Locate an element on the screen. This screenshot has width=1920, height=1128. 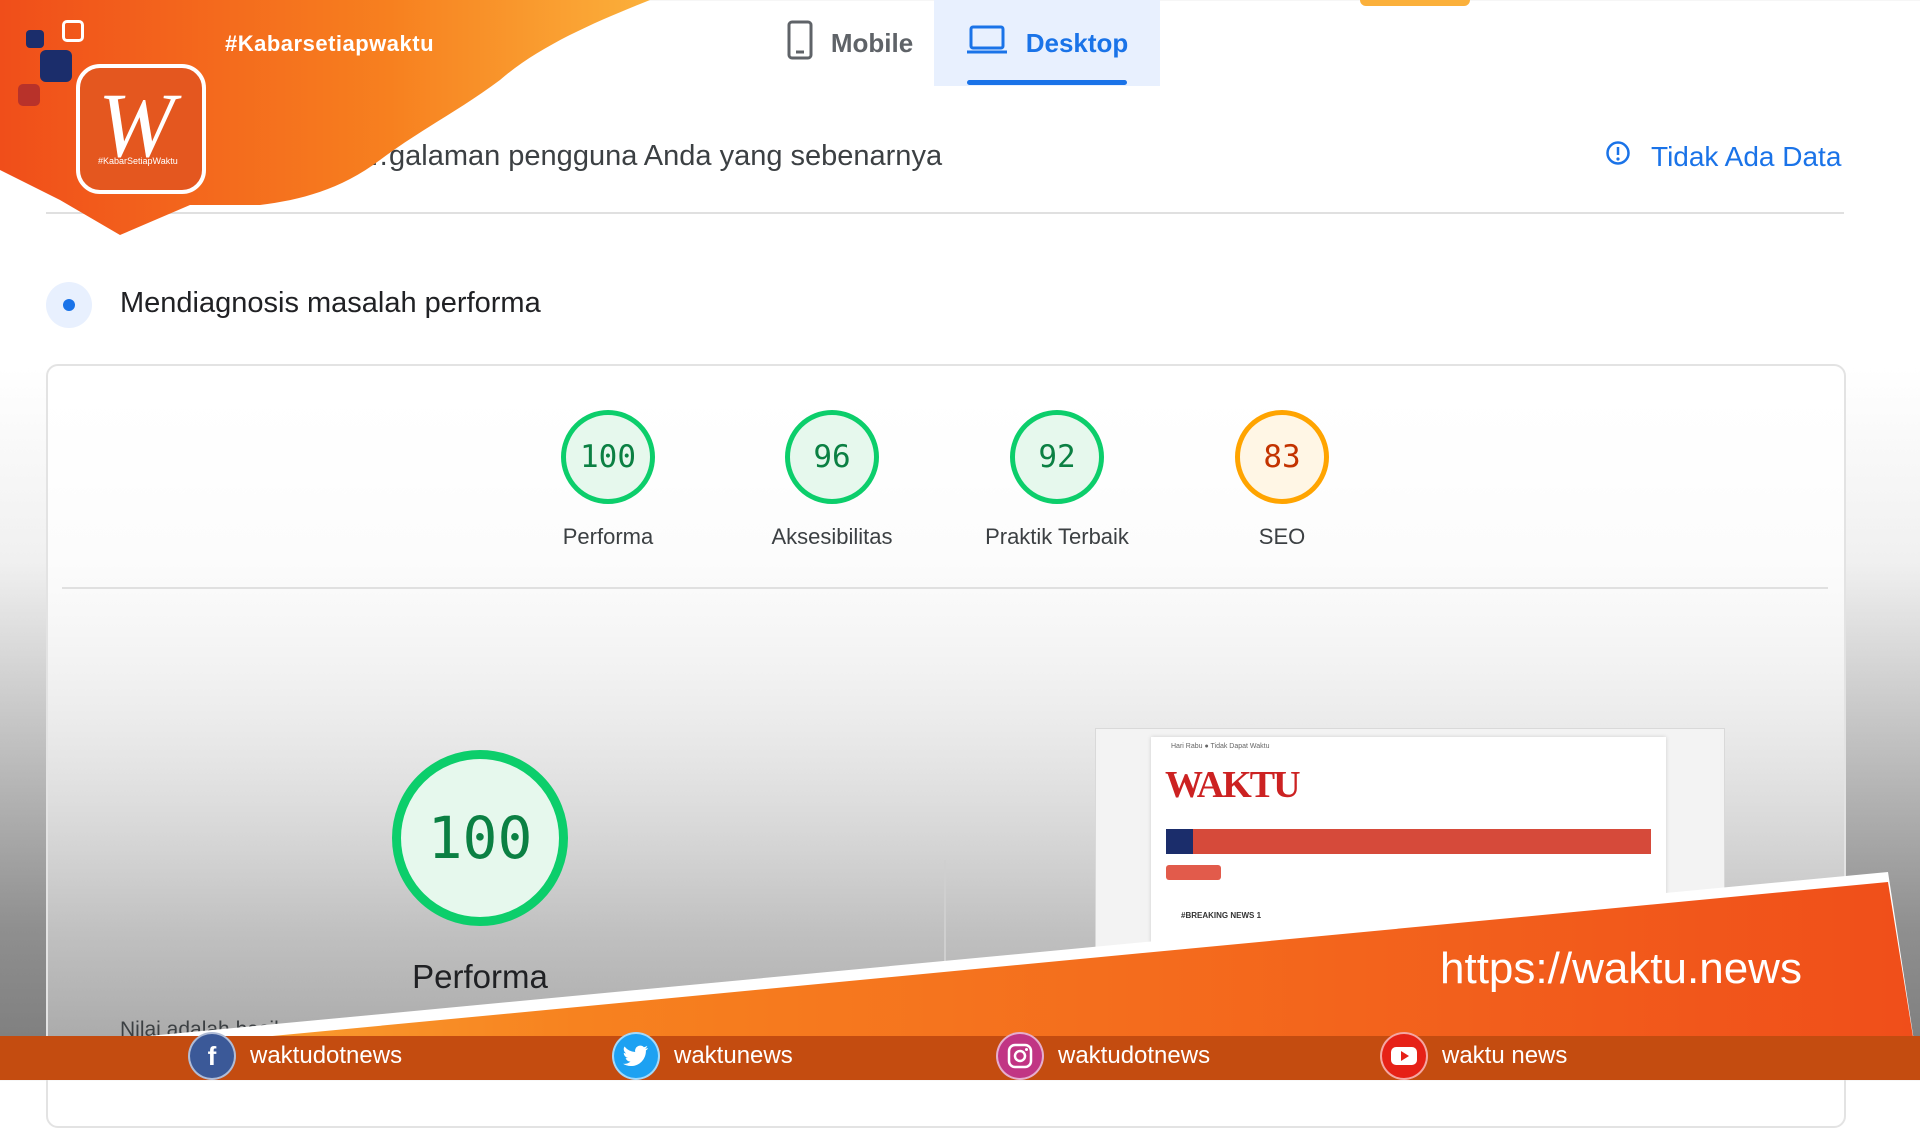
thumbnail-button is located at coordinates (1193, 872).